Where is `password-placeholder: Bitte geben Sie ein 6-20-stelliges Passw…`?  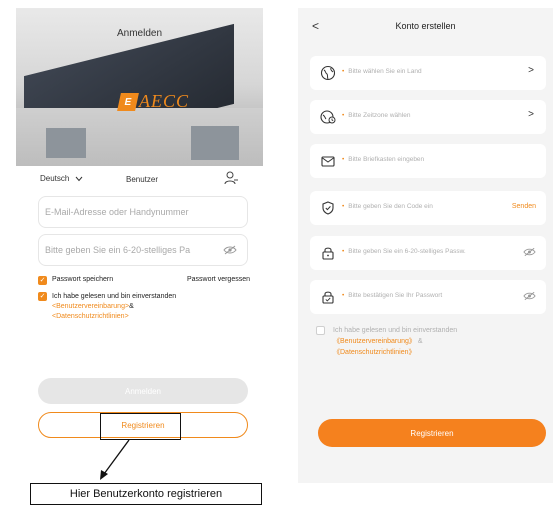 password-placeholder: Bitte geben Sie ein 6-20-stelliges Passw… is located at coordinates (407, 251).